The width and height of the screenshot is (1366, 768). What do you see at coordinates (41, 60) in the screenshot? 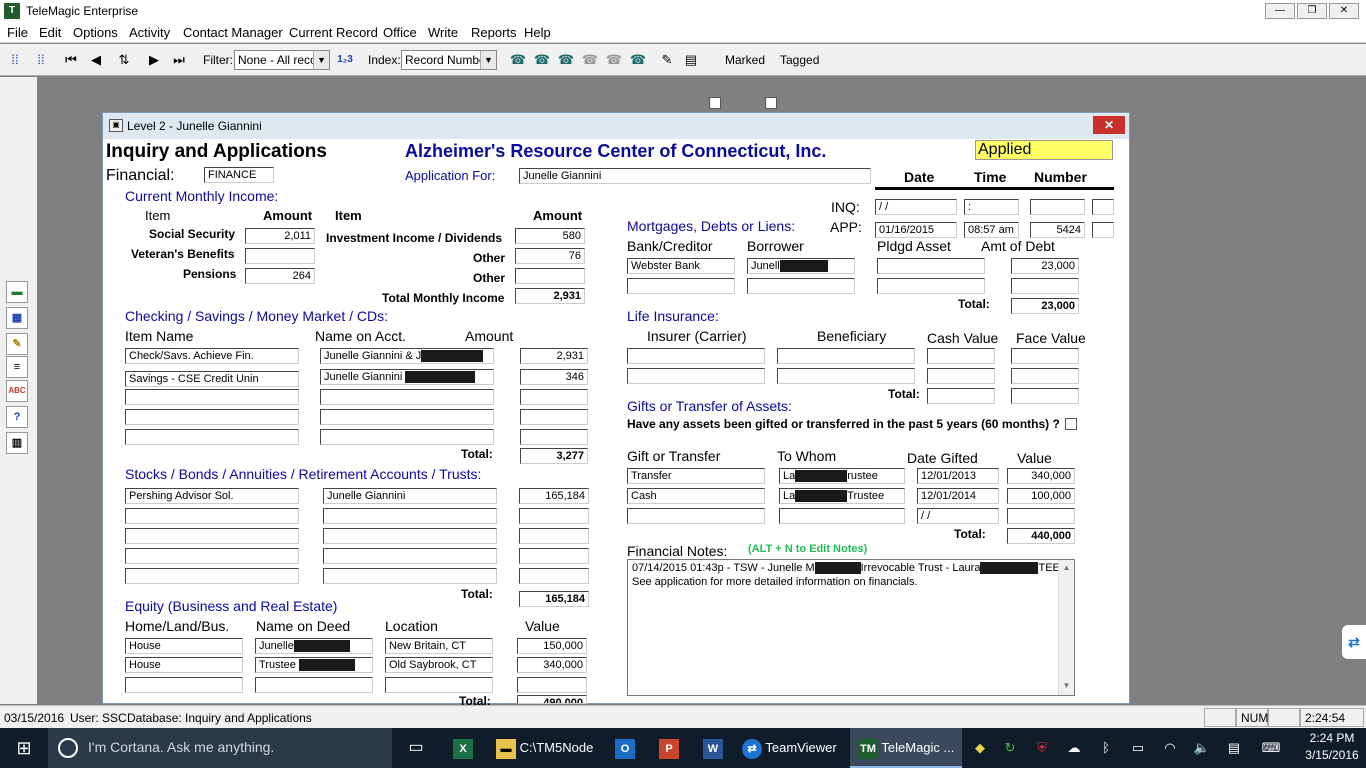
I see `record-view-icon: ⁞⁞` at bounding box center [41, 60].